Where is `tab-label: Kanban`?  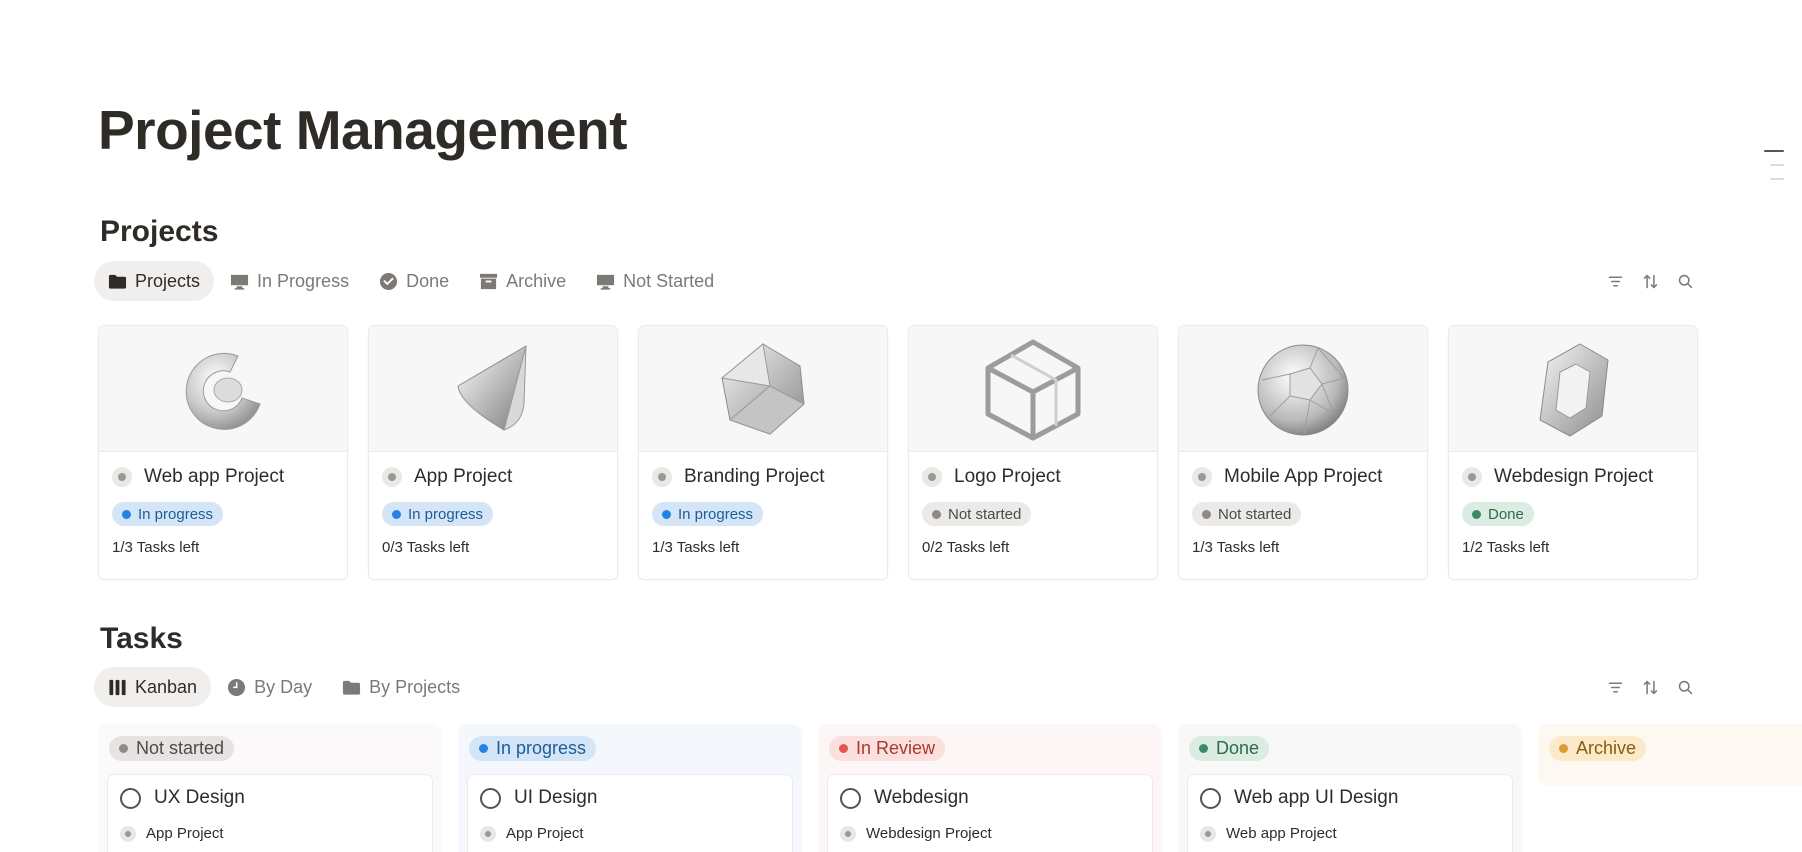
tab-label: Kanban is located at coordinates (166, 686).